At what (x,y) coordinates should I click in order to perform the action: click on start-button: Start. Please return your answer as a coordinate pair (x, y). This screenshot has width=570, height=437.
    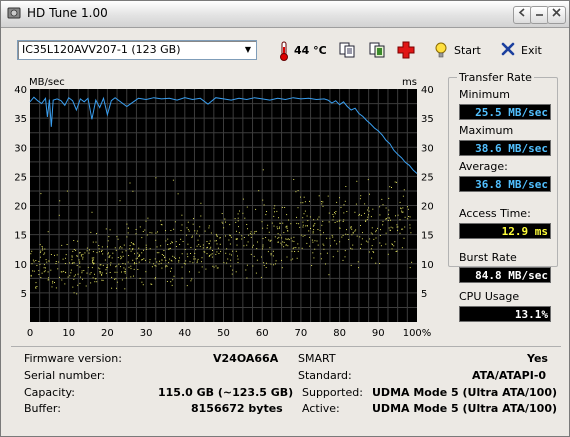
    Looking at the image, I should click on (467, 50).